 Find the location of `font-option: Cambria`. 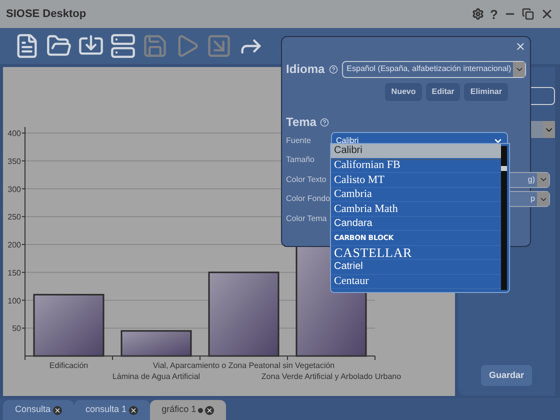

font-option: Cambria is located at coordinates (416, 195).